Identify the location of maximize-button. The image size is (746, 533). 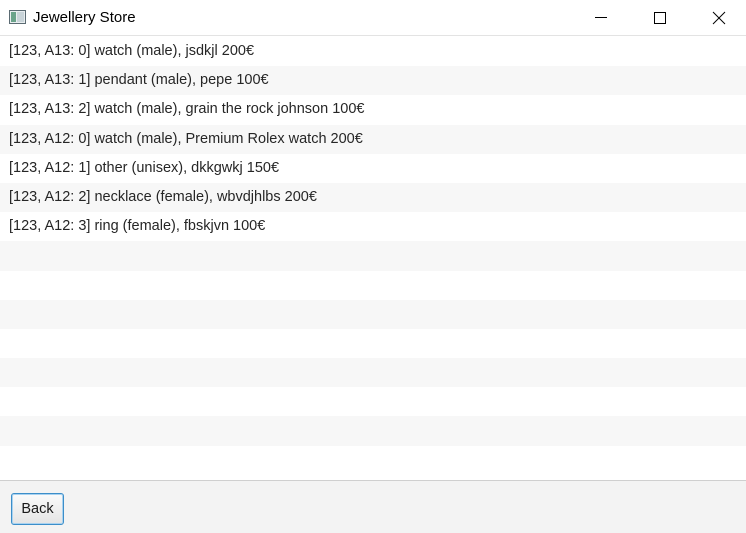
(660, 18).